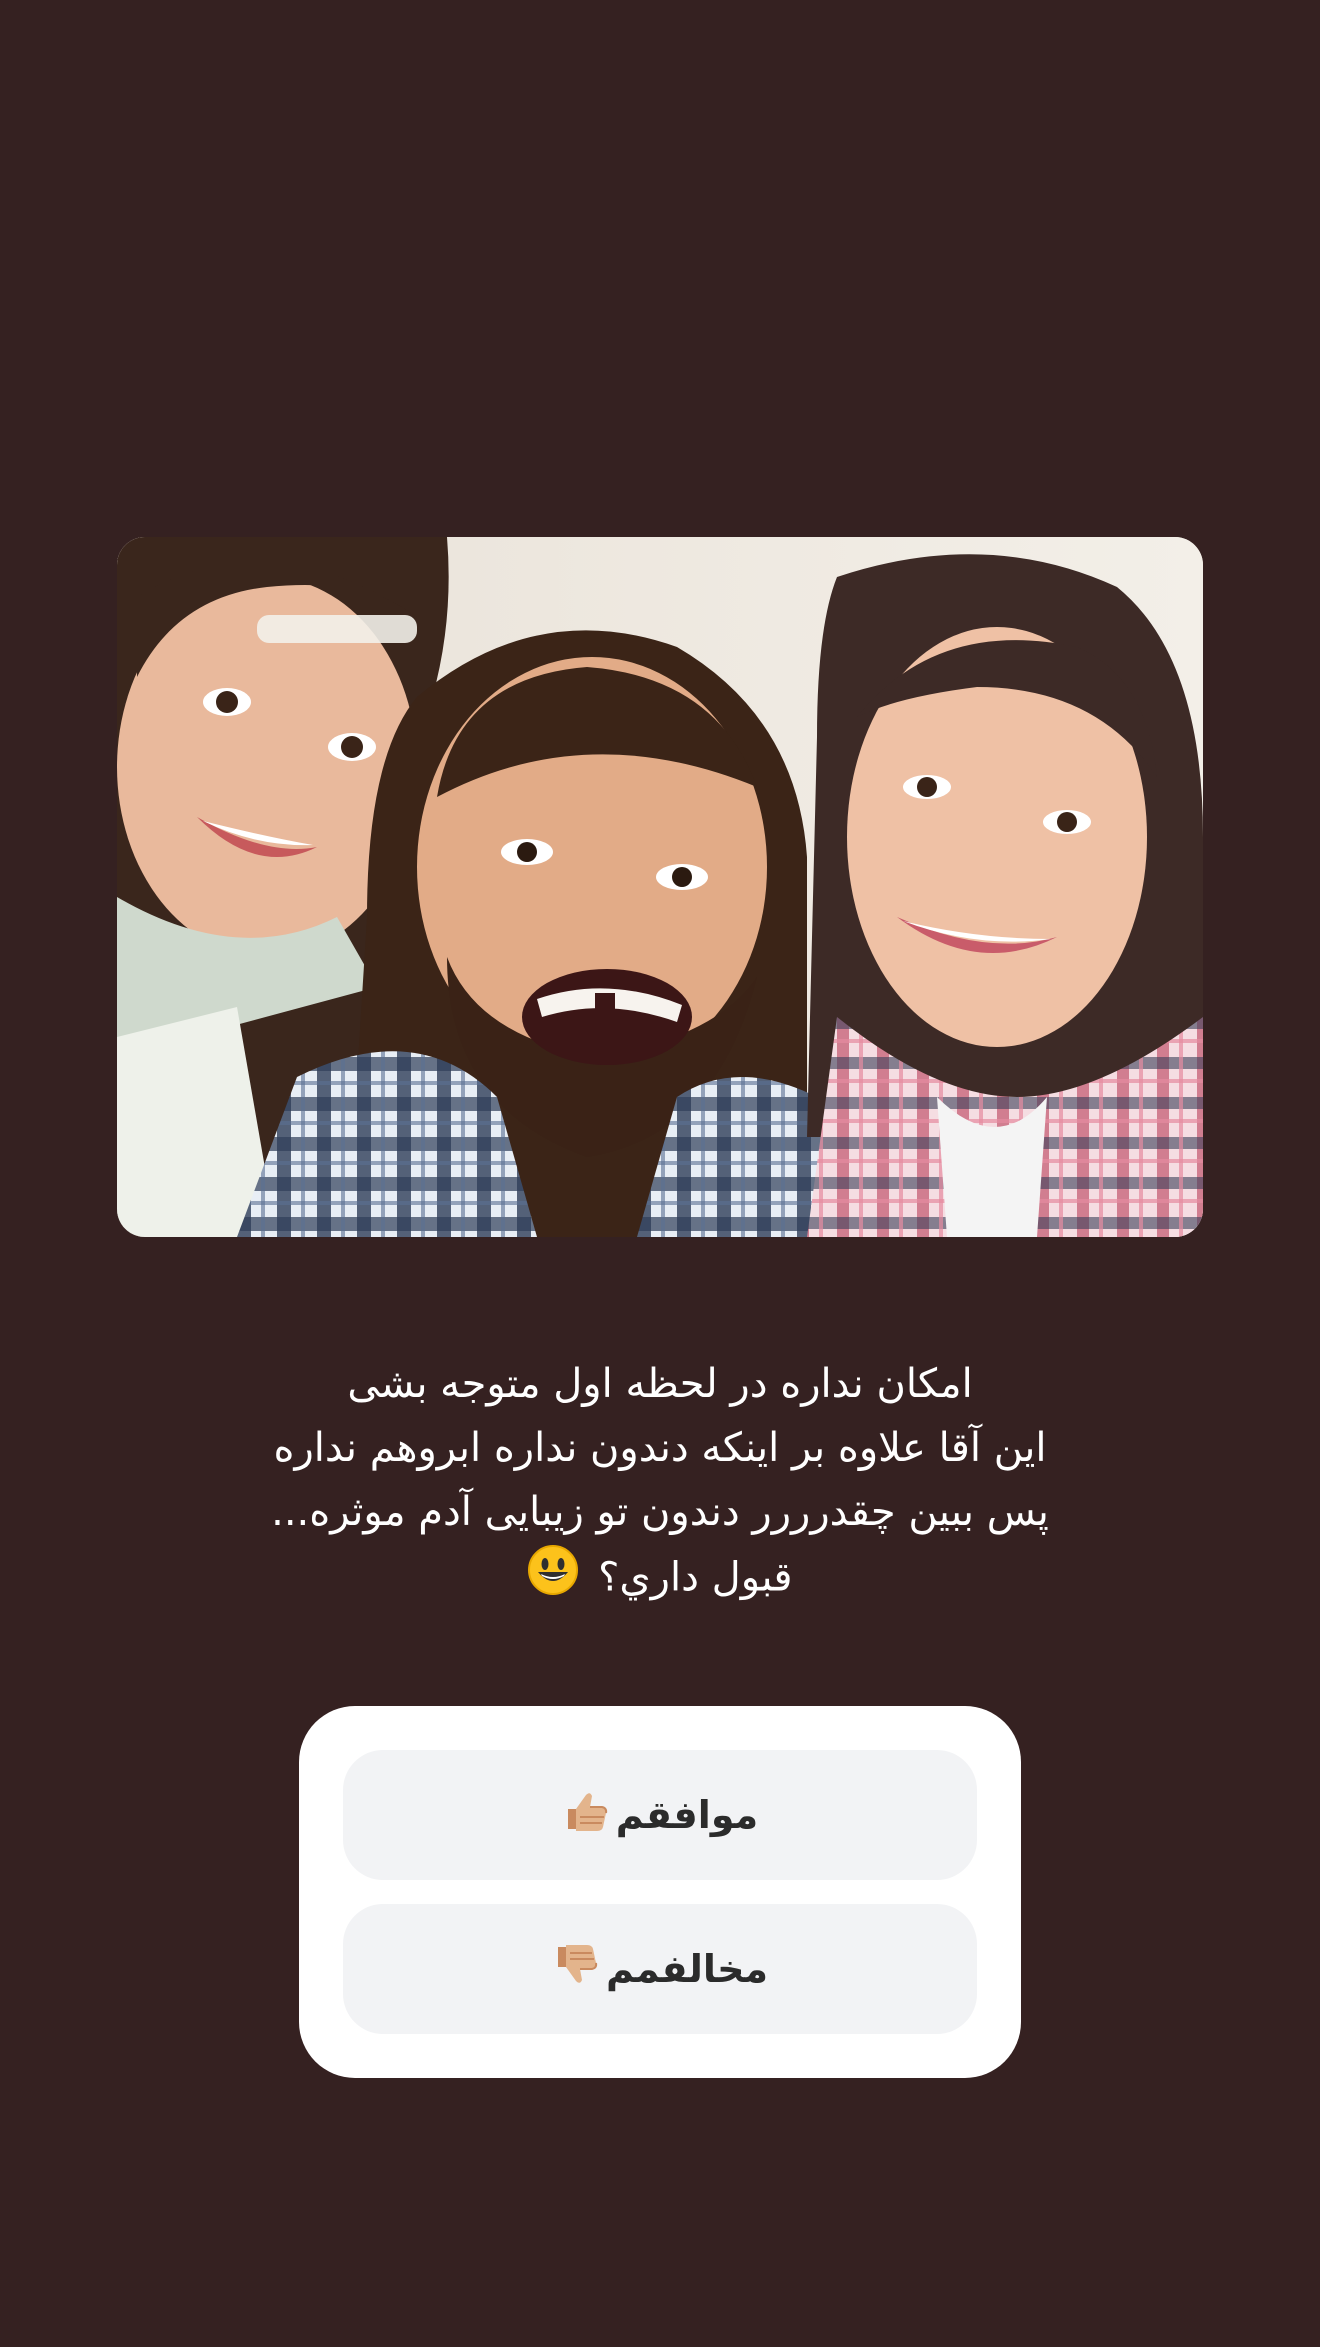  What do you see at coordinates (695, 1577) in the screenshot?
I see `caption-question-text: قبول داري؟` at bounding box center [695, 1577].